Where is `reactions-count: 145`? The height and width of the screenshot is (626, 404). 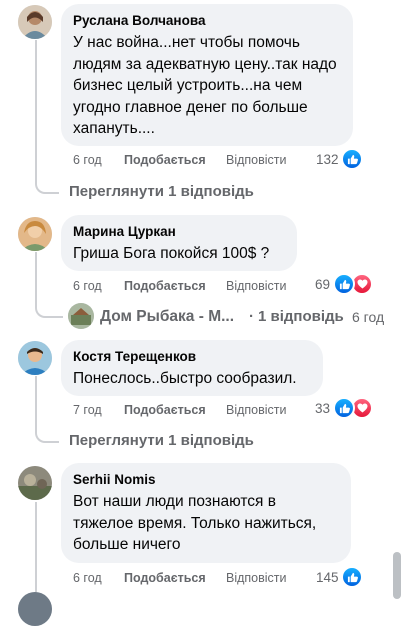 reactions-count: 145 is located at coordinates (327, 578).